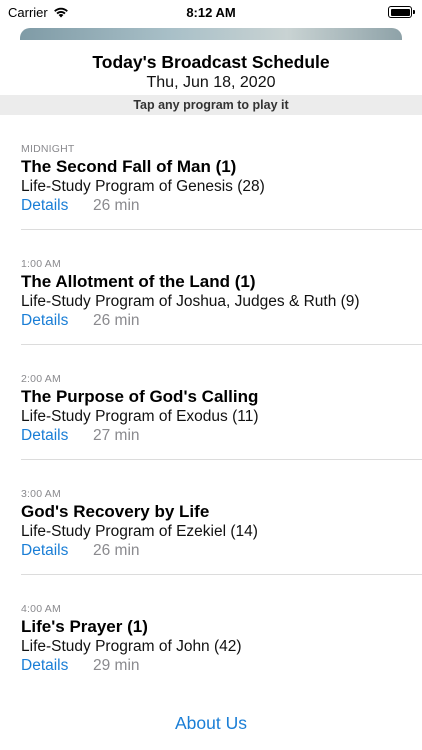 The width and height of the screenshot is (422, 750). Describe the element at coordinates (138, 281) in the screenshot. I see `program-title: The Allotment of the Land (1)` at that location.